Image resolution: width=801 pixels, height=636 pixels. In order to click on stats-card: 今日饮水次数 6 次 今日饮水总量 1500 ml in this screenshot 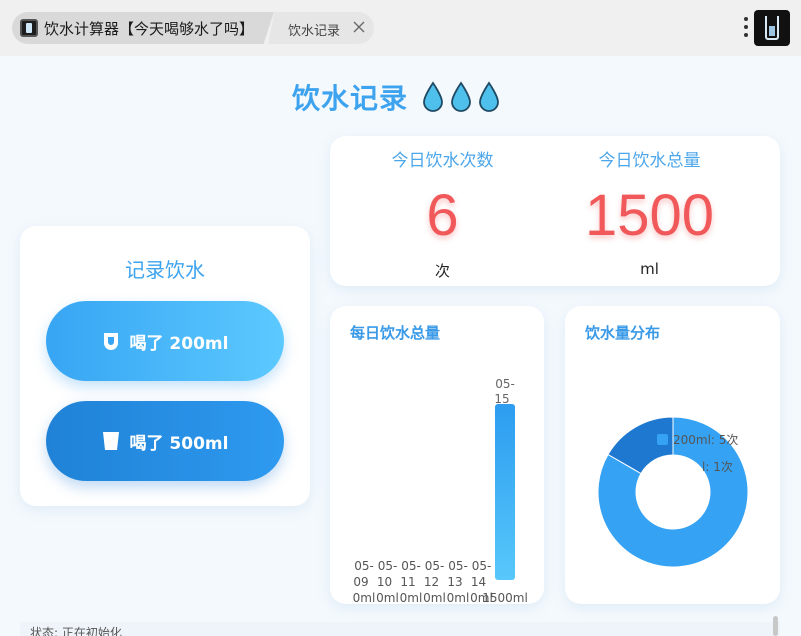, I will do `click(555, 211)`.